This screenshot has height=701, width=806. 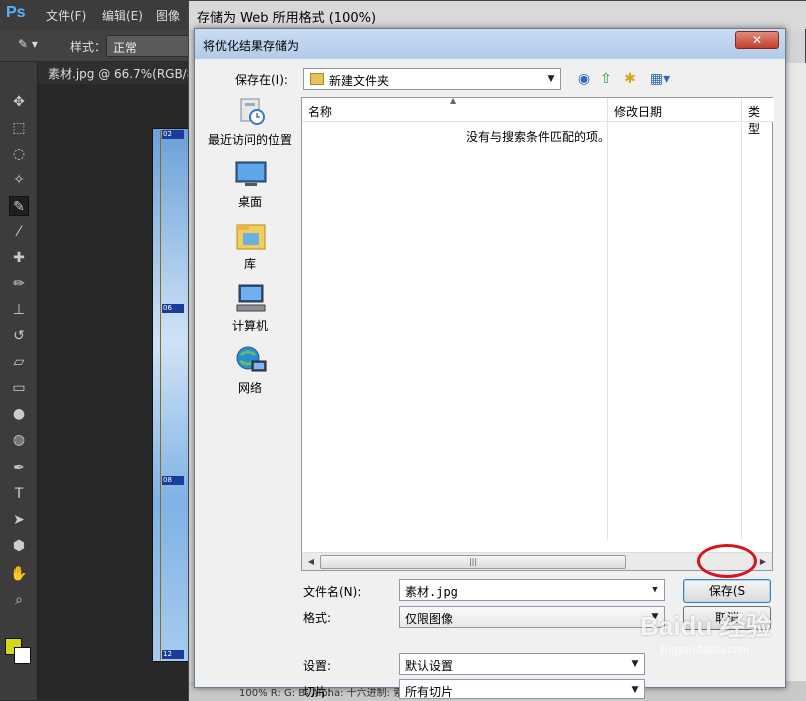 I want to click on save-in-value: 新建文件夹, so click(x=359, y=81).